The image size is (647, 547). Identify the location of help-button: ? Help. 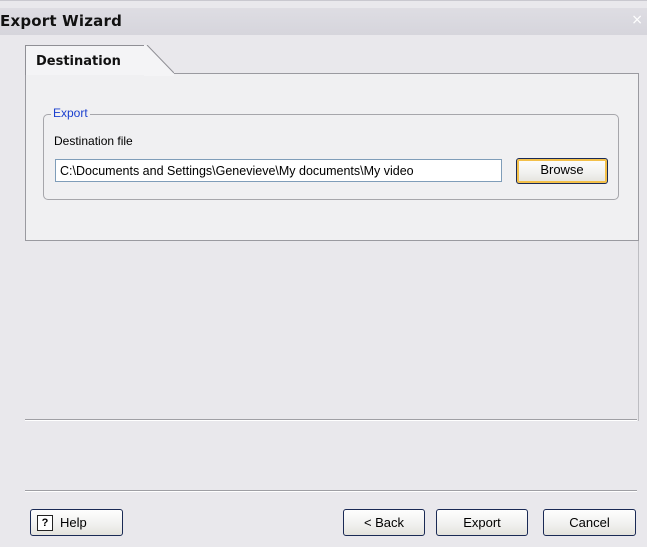
(76, 522).